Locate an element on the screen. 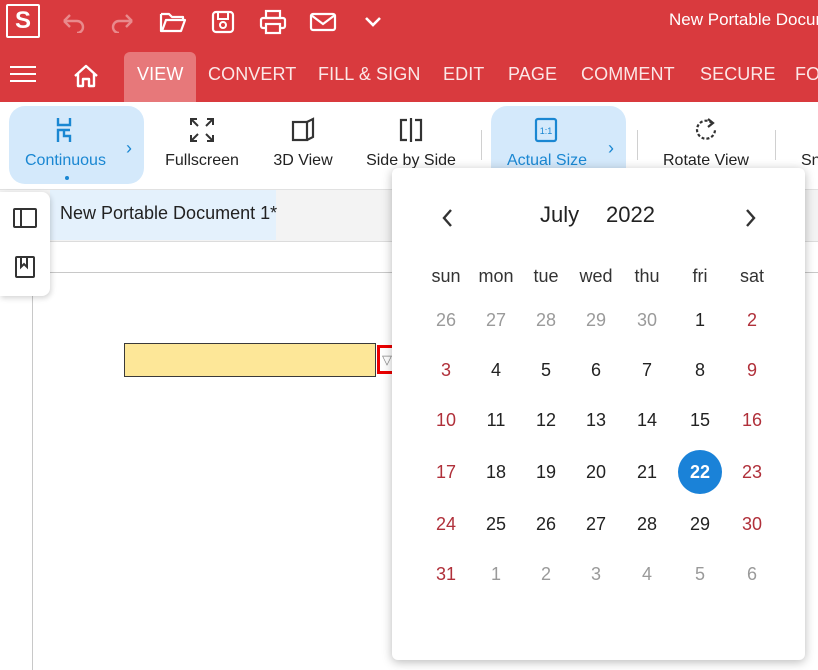 The width and height of the screenshot is (818, 670). tab-convert: CONVERT is located at coordinates (252, 74).